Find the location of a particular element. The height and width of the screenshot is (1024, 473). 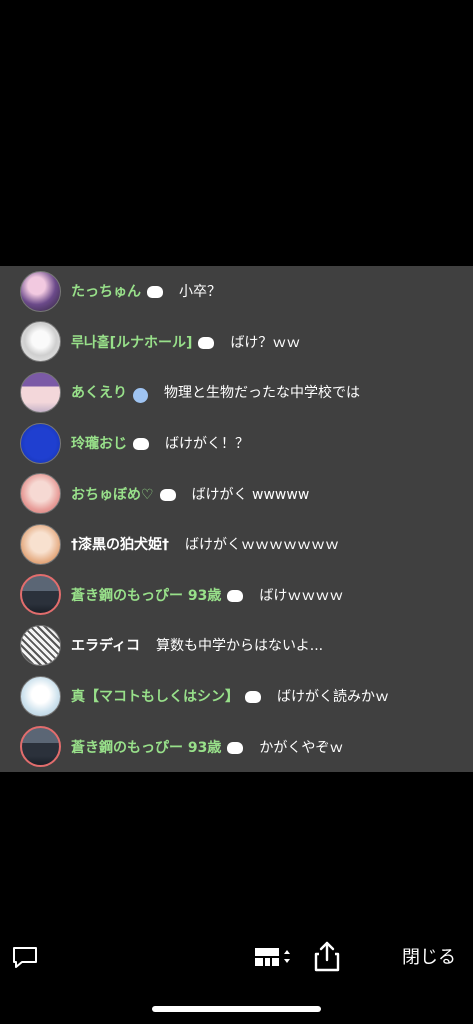

chat-row: 蒼き鋼のもっぴー 93歳 ばけｗｗｗｗ is located at coordinates (236, 595).